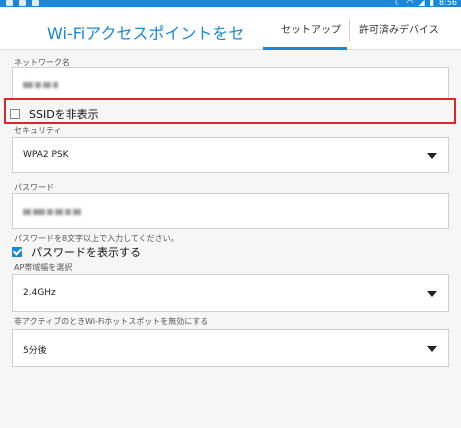 This screenshot has width=461, height=428. What do you see at coordinates (46, 155) in the screenshot?
I see `security-value: WPA2 PSK` at bounding box center [46, 155].